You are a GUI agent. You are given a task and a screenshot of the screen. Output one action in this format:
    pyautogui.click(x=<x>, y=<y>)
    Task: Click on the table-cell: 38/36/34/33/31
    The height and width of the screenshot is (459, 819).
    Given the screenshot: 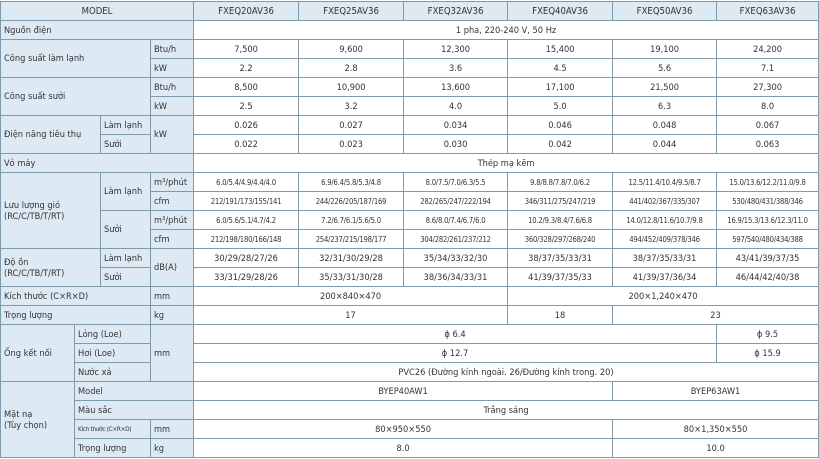 What is the action you would take?
    pyautogui.click(x=456, y=277)
    